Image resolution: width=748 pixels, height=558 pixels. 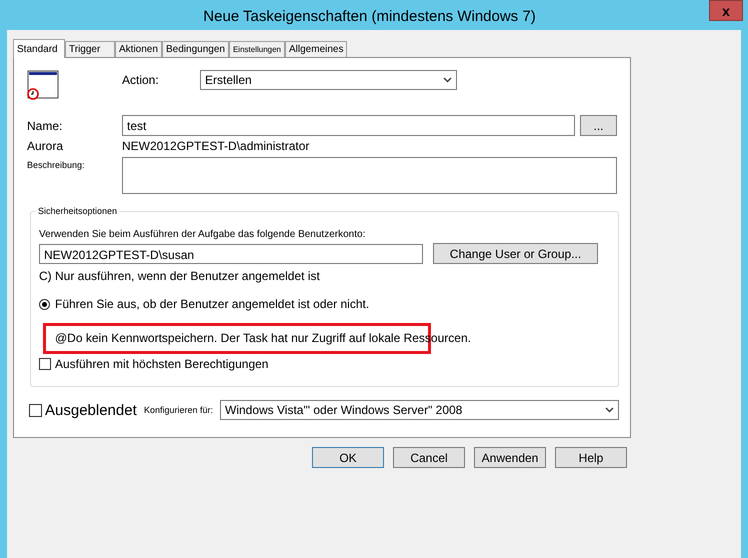 What do you see at coordinates (43, 85) in the screenshot?
I see `task-window-icon` at bounding box center [43, 85].